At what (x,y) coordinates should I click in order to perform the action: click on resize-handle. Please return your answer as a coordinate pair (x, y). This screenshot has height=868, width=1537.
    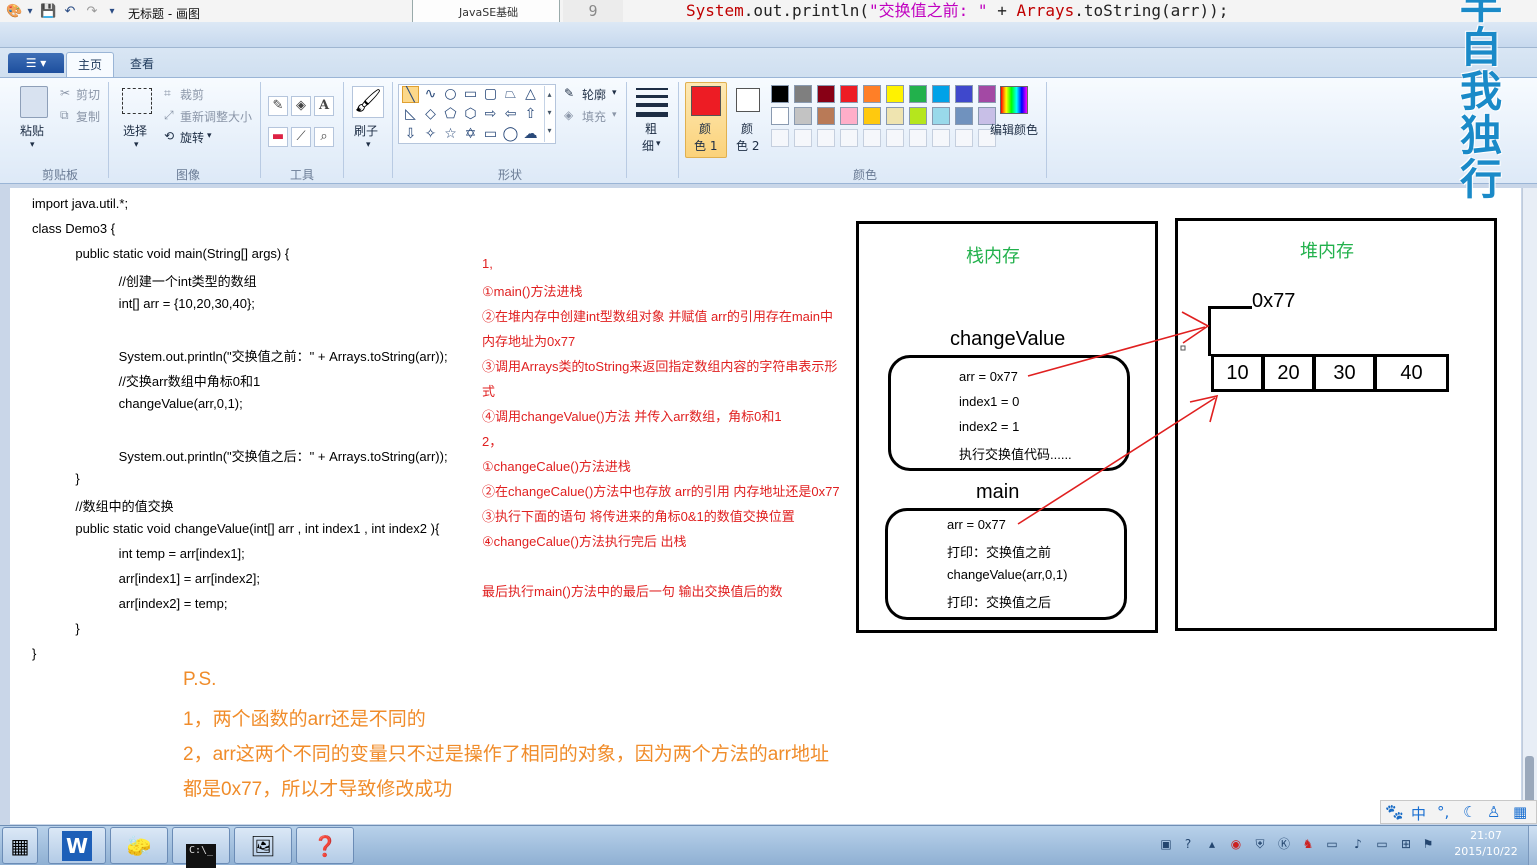
    Looking at the image, I should click on (1183, 348).